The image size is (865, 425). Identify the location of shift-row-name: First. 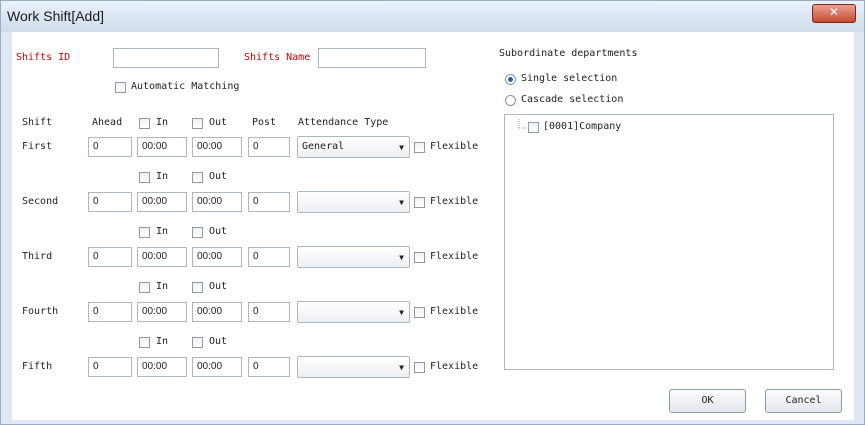
(37, 146).